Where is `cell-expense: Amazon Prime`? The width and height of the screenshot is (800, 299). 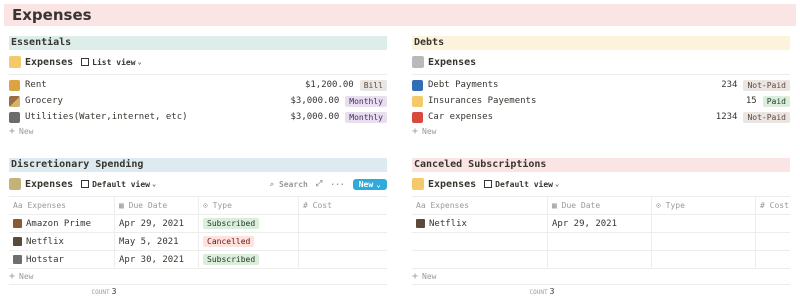 cell-expense: Amazon Prime is located at coordinates (62, 223).